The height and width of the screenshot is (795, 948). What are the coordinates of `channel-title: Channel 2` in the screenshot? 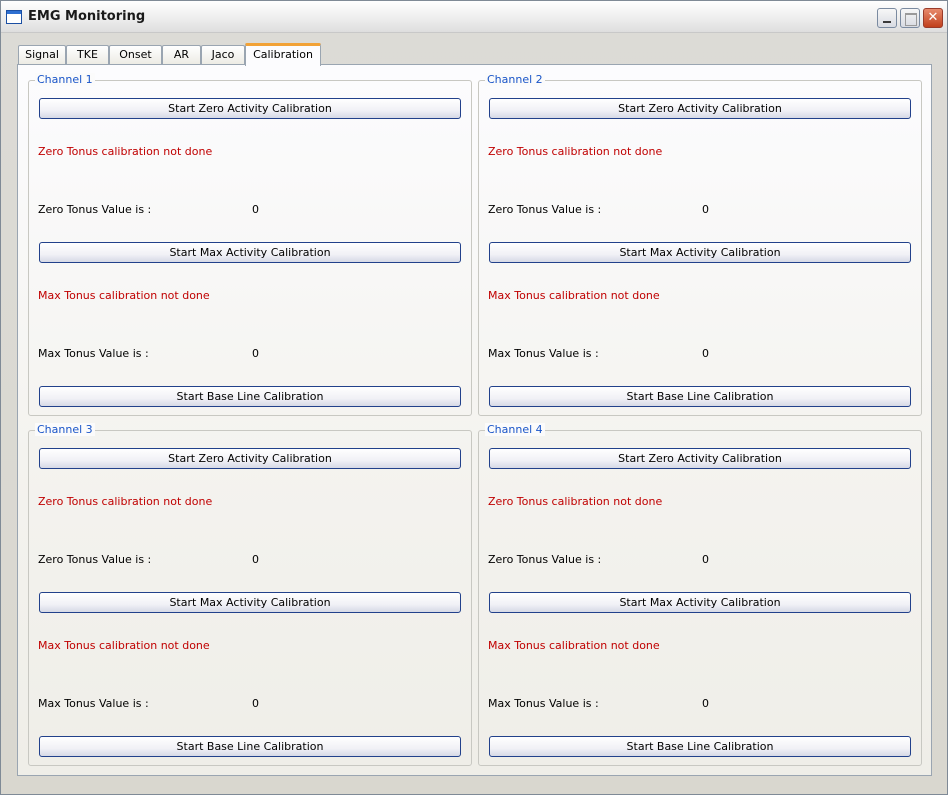 It's located at (515, 79).